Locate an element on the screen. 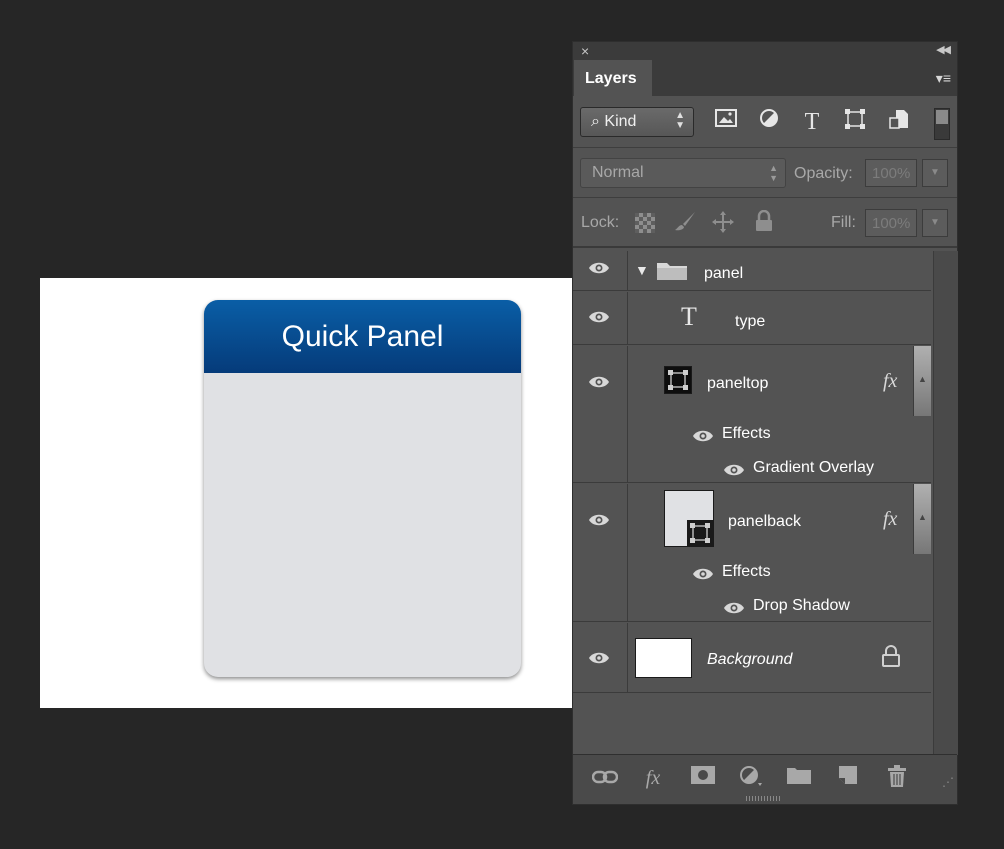  layers-scrollbar is located at coordinates (945, 503).